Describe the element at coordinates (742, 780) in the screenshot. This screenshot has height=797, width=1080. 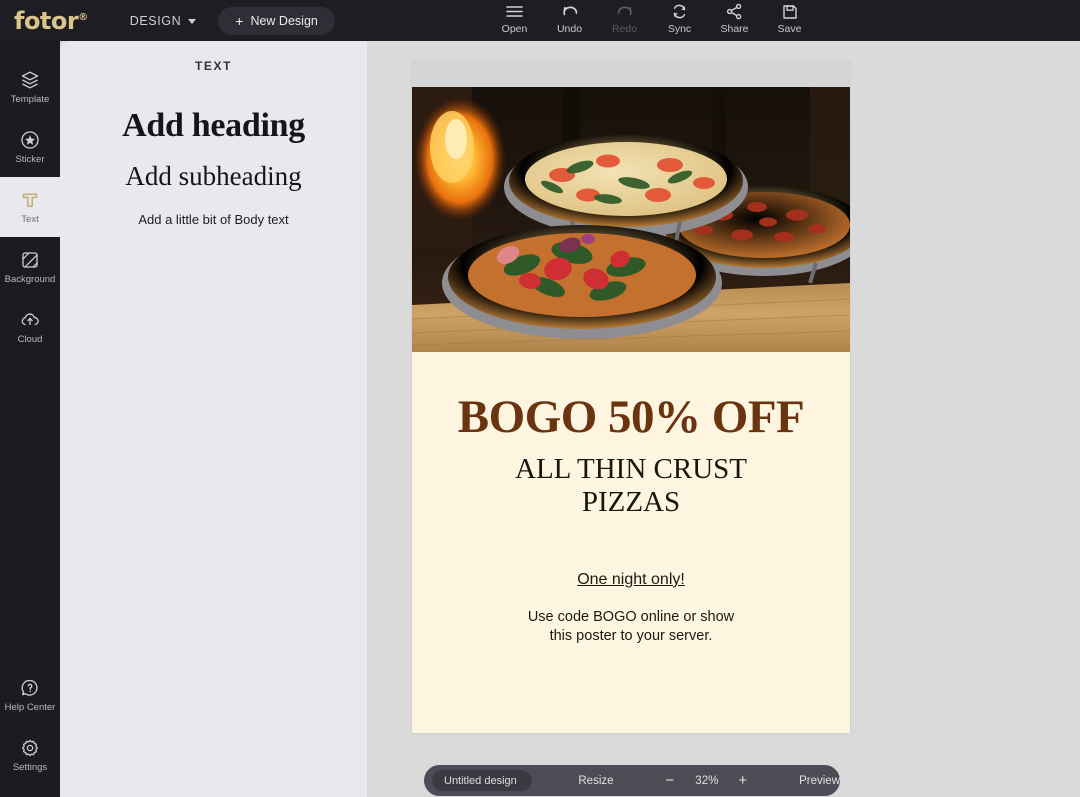
I see `zoom-in-button: +` at that location.